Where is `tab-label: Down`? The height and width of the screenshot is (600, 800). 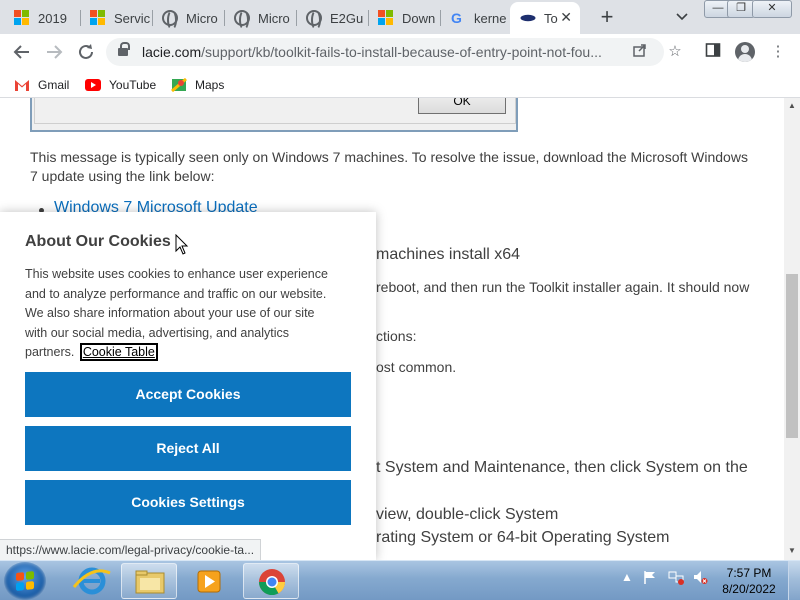
tab-label: Down is located at coordinates (419, 18).